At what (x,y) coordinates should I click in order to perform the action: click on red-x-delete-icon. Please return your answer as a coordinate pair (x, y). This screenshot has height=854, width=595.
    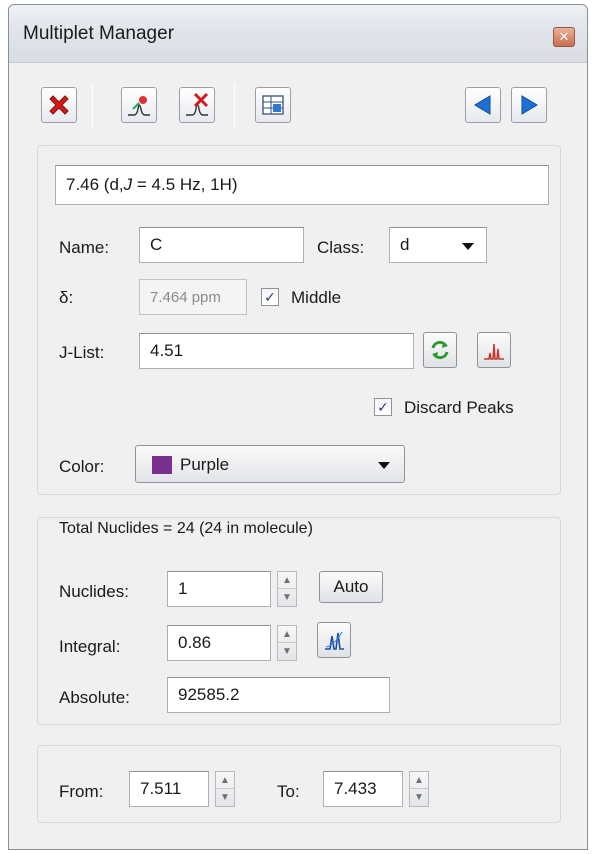
    Looking at the image, I should click on (59, 105).